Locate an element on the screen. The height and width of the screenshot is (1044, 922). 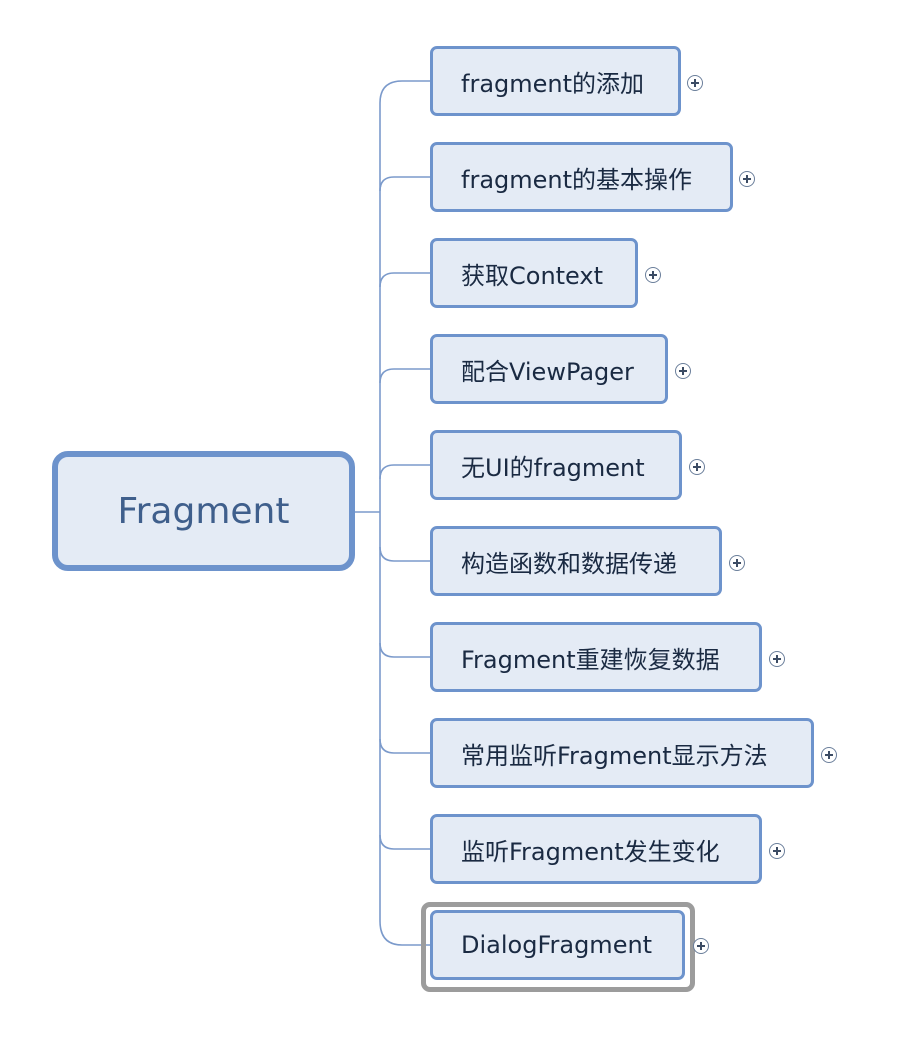
topic-no-ui-fragment: 无UI的fragment is located at coordinates (556, 465).